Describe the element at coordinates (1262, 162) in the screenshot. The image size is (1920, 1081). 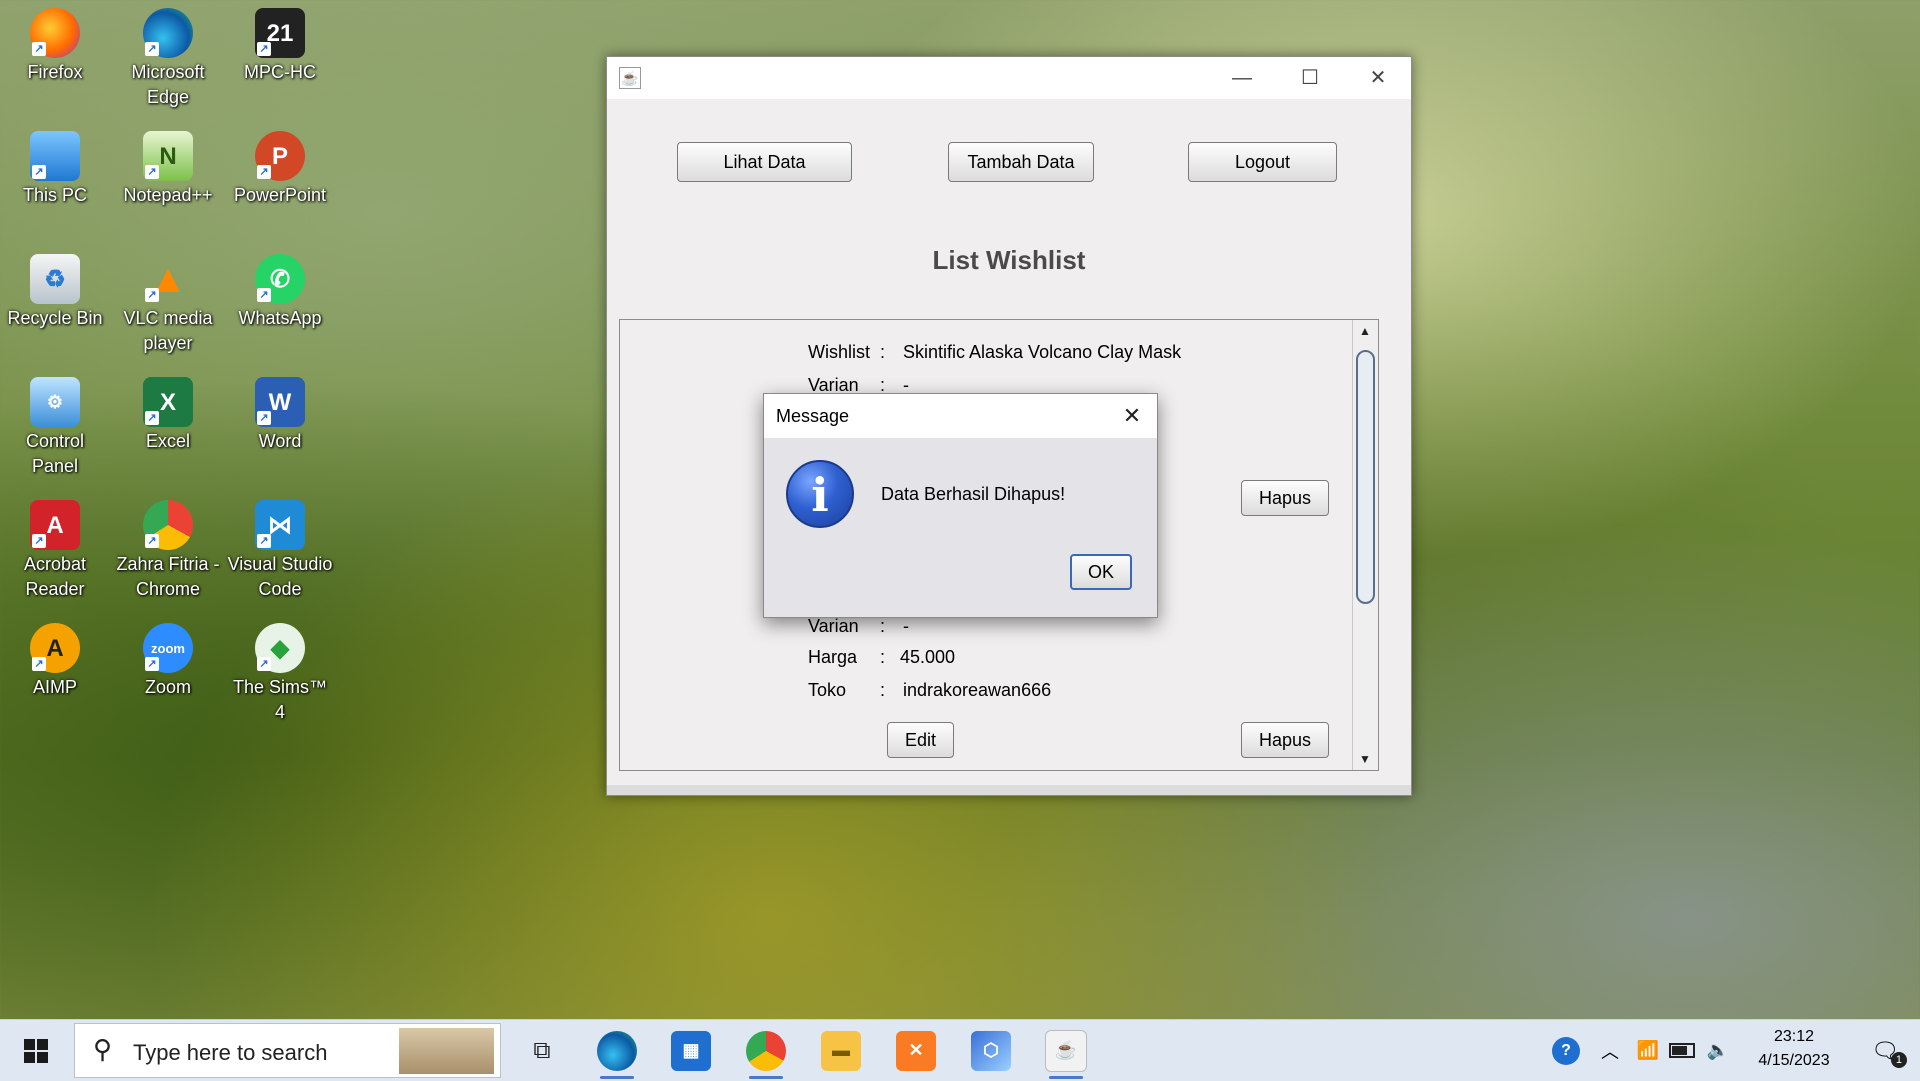
I see `logout-button: Logout` at that location.